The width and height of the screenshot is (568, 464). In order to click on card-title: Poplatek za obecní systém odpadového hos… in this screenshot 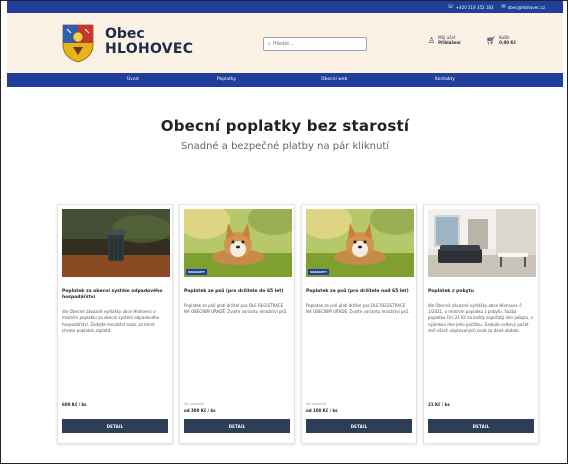, I will do `click(115, 295)`.